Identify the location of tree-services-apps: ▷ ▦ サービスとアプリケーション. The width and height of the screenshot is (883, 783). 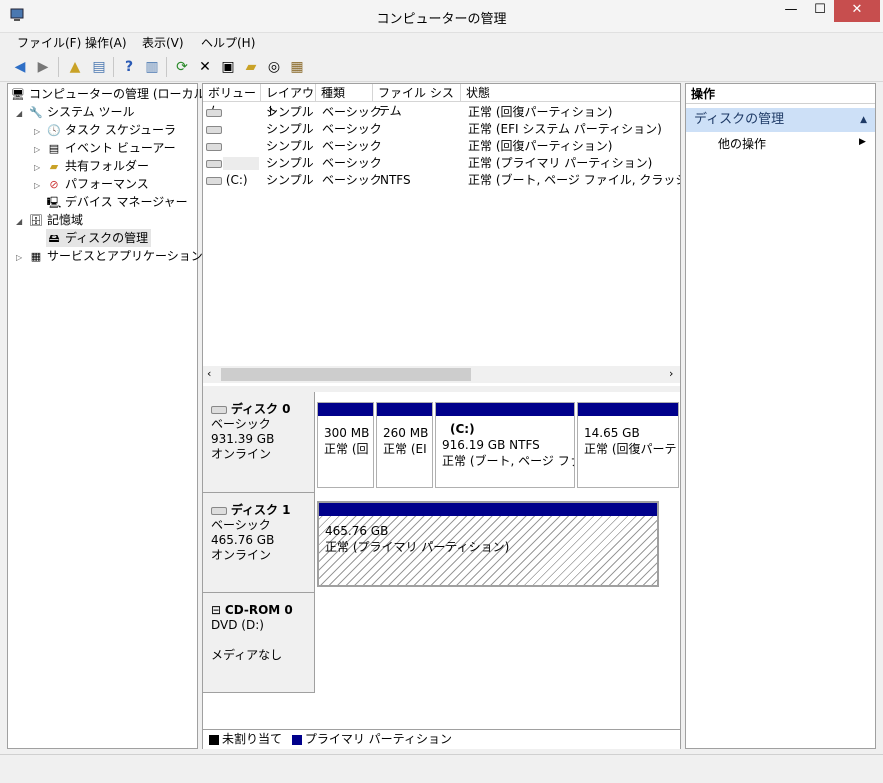
(109, 256).